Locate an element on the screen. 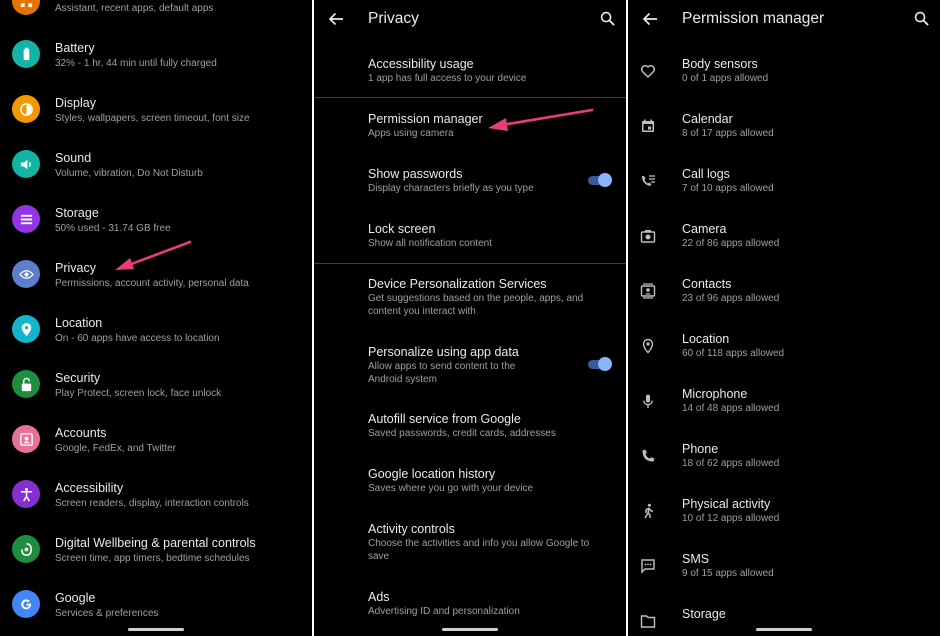 The height and width of the screenshot is (636, 940). permission-item-subtitle: 7 of 10 apps allowed is located at coordinates (728, 188).